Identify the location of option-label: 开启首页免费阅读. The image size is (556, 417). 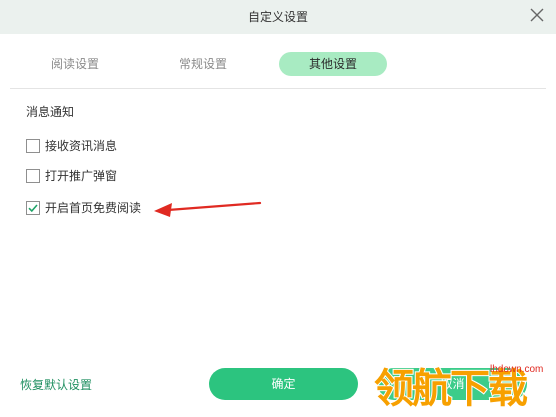
(93, 208).